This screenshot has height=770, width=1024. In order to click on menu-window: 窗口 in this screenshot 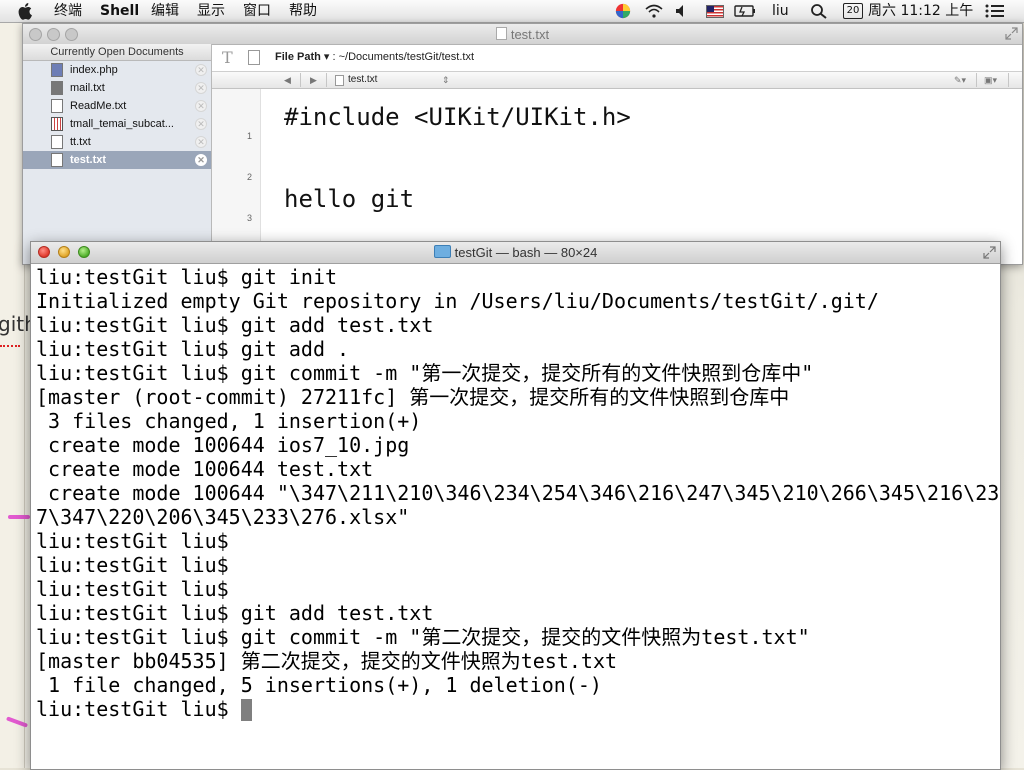, I will do `click(257, 11)`.